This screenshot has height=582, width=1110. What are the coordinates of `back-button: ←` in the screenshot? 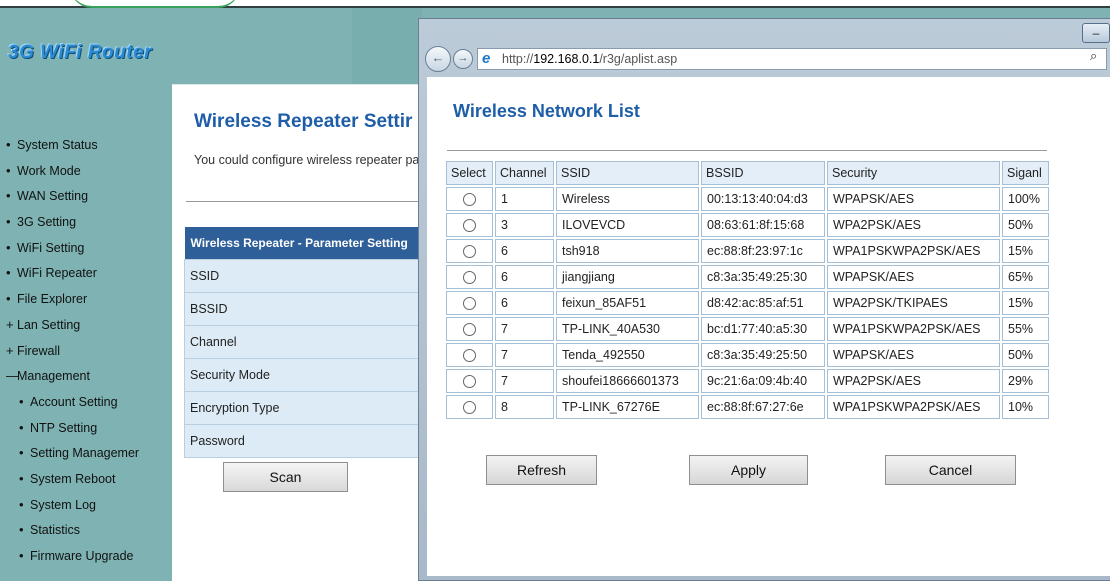 It's located at (438, 59).